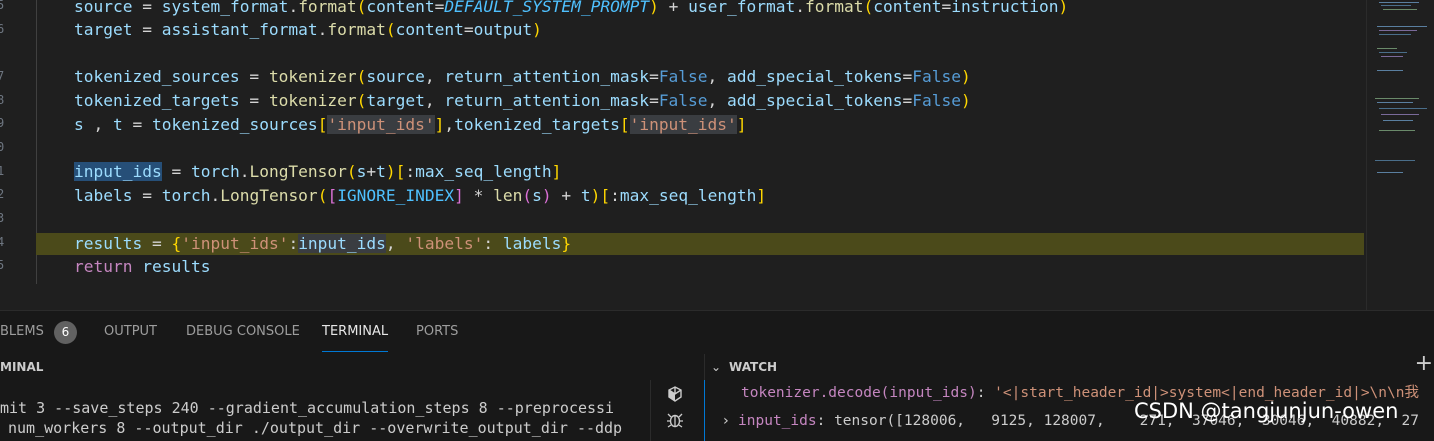 The height and width of the screenshot is (441, 1434). I want to click on bug-icon, so click(675, 422).